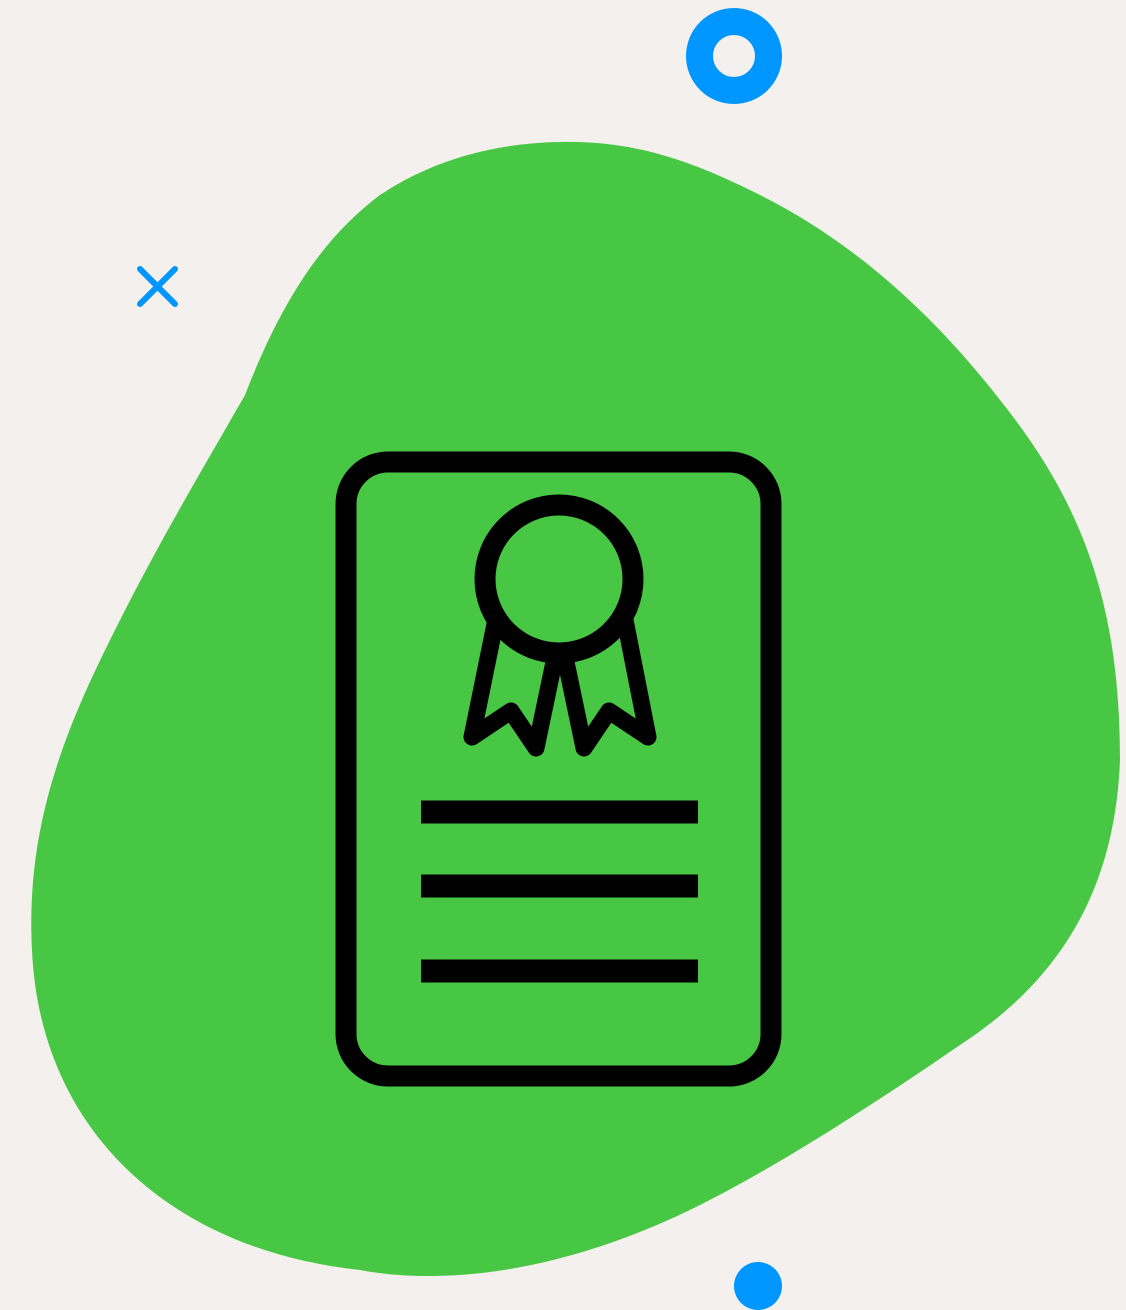 This screenshot has height=1310, width=1126. What do you see at coordinates (157, 286) in the screenshot?
I see `close-icon` at bounding box center [157, 286].